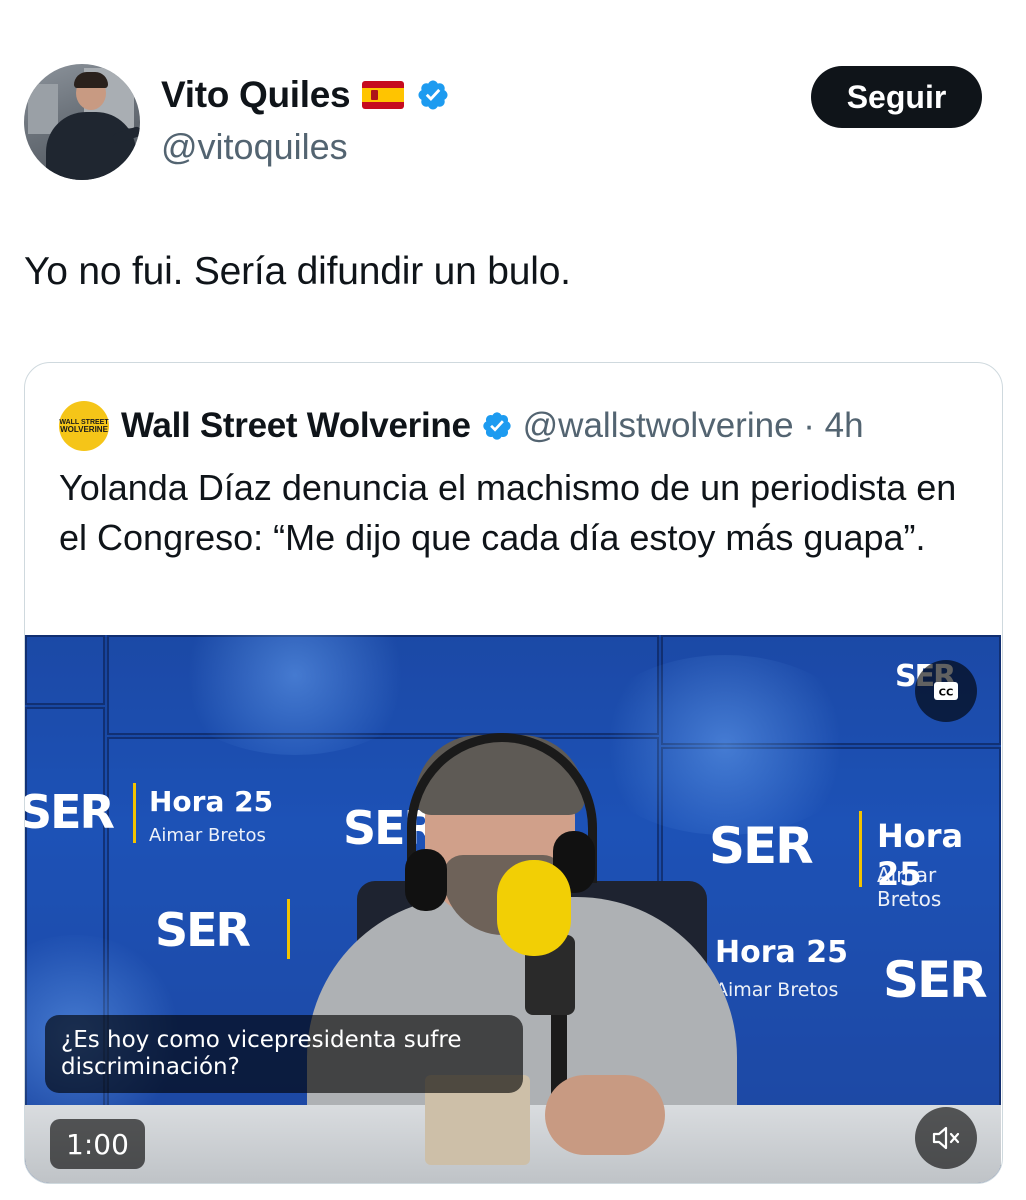 The height and width of the screenshot is (1200, 1026). I want to click on follow-button: Seguir, so click(896, 97).